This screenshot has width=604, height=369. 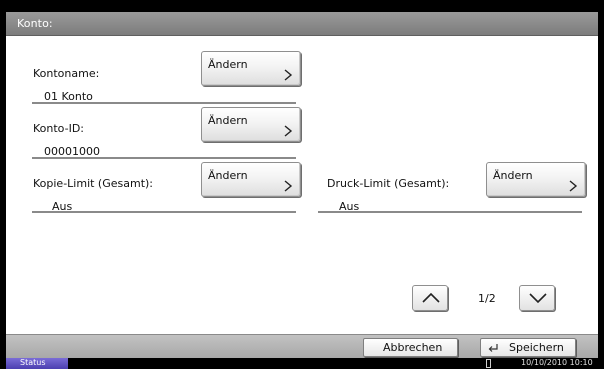 What do you see at coordinates (33, 362) in the screenshot?
I see `status-button-label: Status` at bounding box center [33, 362].